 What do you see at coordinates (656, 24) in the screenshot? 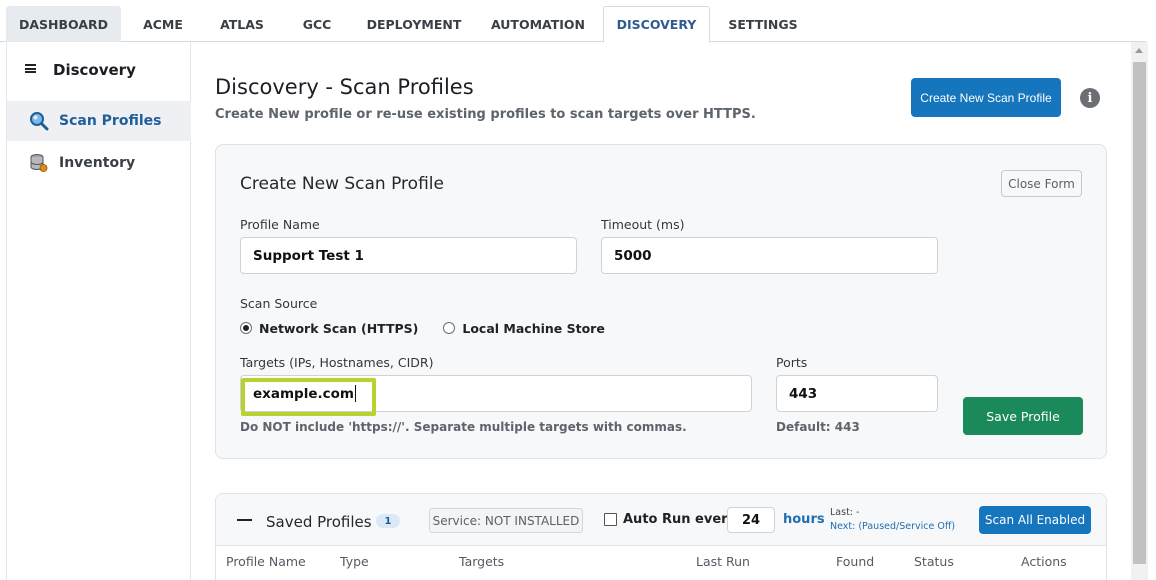
I see `tab-discovery: DISCOVERY` at bounding box center [656, 24].